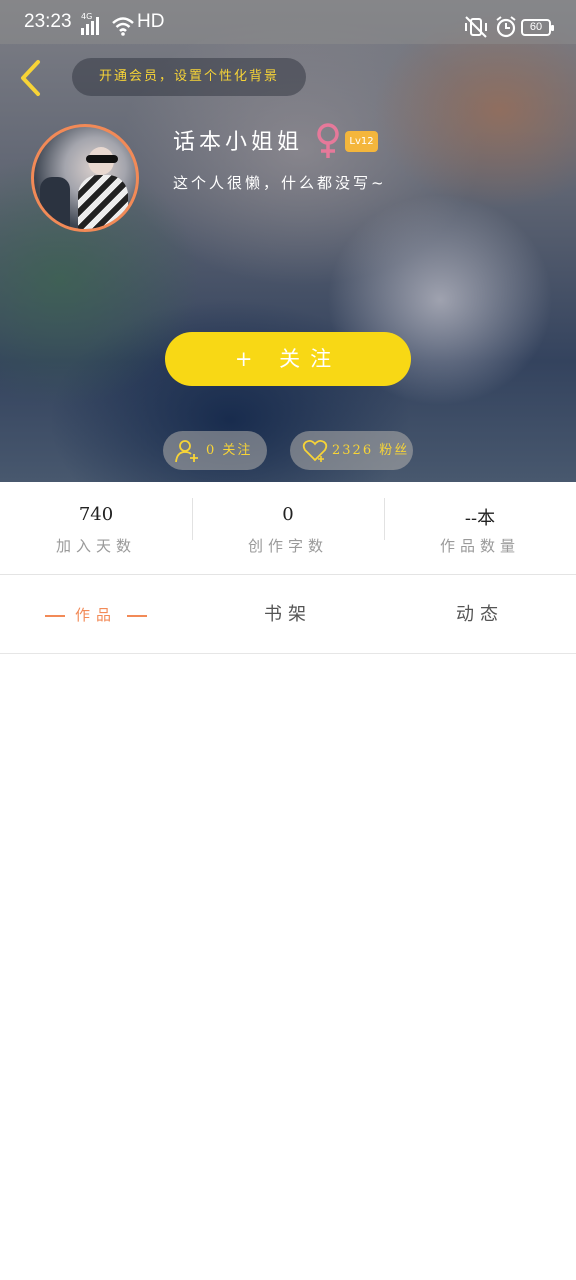 This screenshot has width=576, height=1280. I want to click on stat-label: 作品数量, so click(479, 546).